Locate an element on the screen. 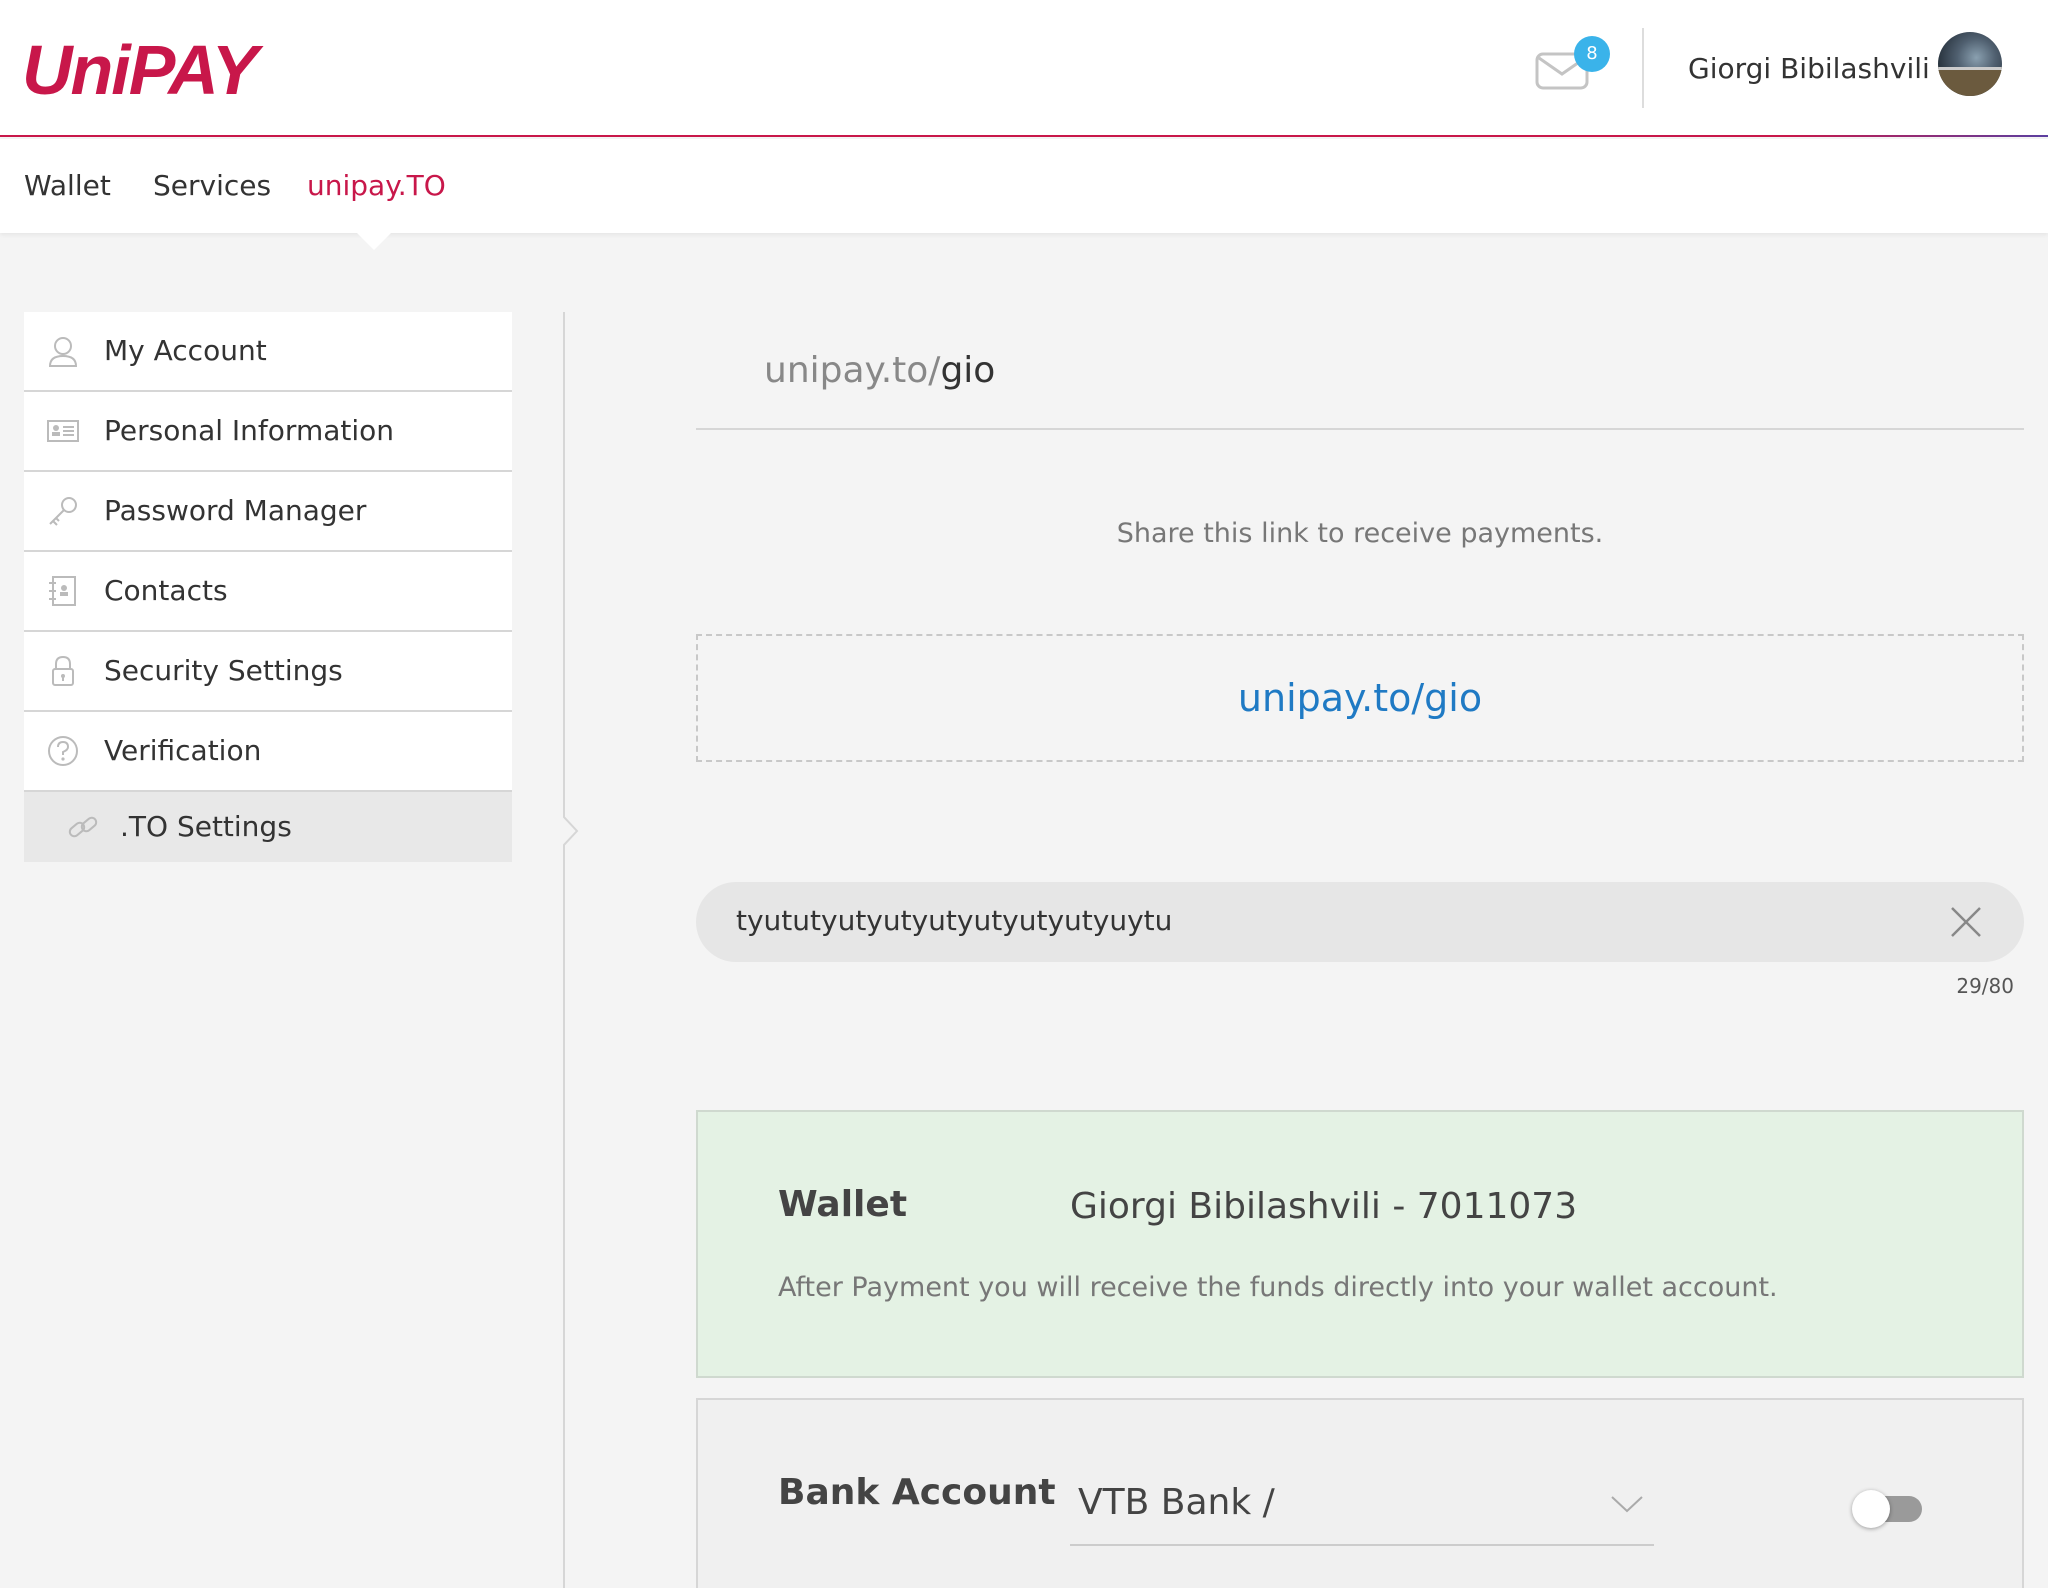  slug-underline is located at coordinates (1360, 429).